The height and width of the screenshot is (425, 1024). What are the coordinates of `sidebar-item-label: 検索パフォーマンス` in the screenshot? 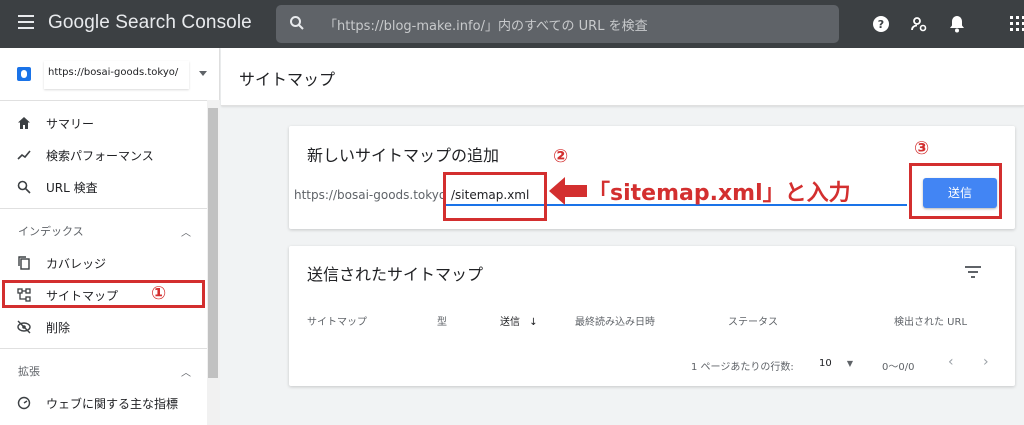 It's located at (100, 156).